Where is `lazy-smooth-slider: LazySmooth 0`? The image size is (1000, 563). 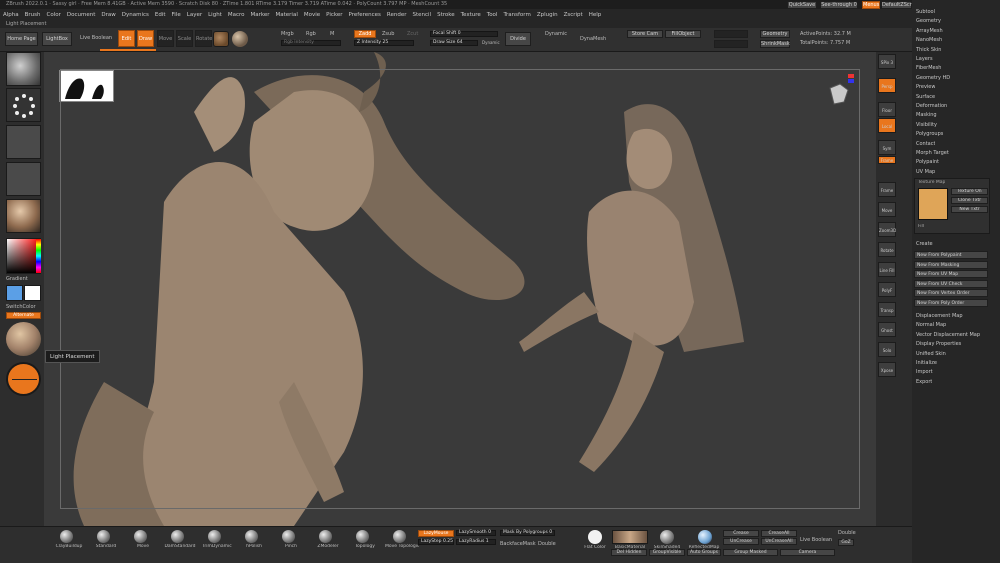 lazy-smooth-slider: LazySmooth 0 is located at coordinates (476, 533).